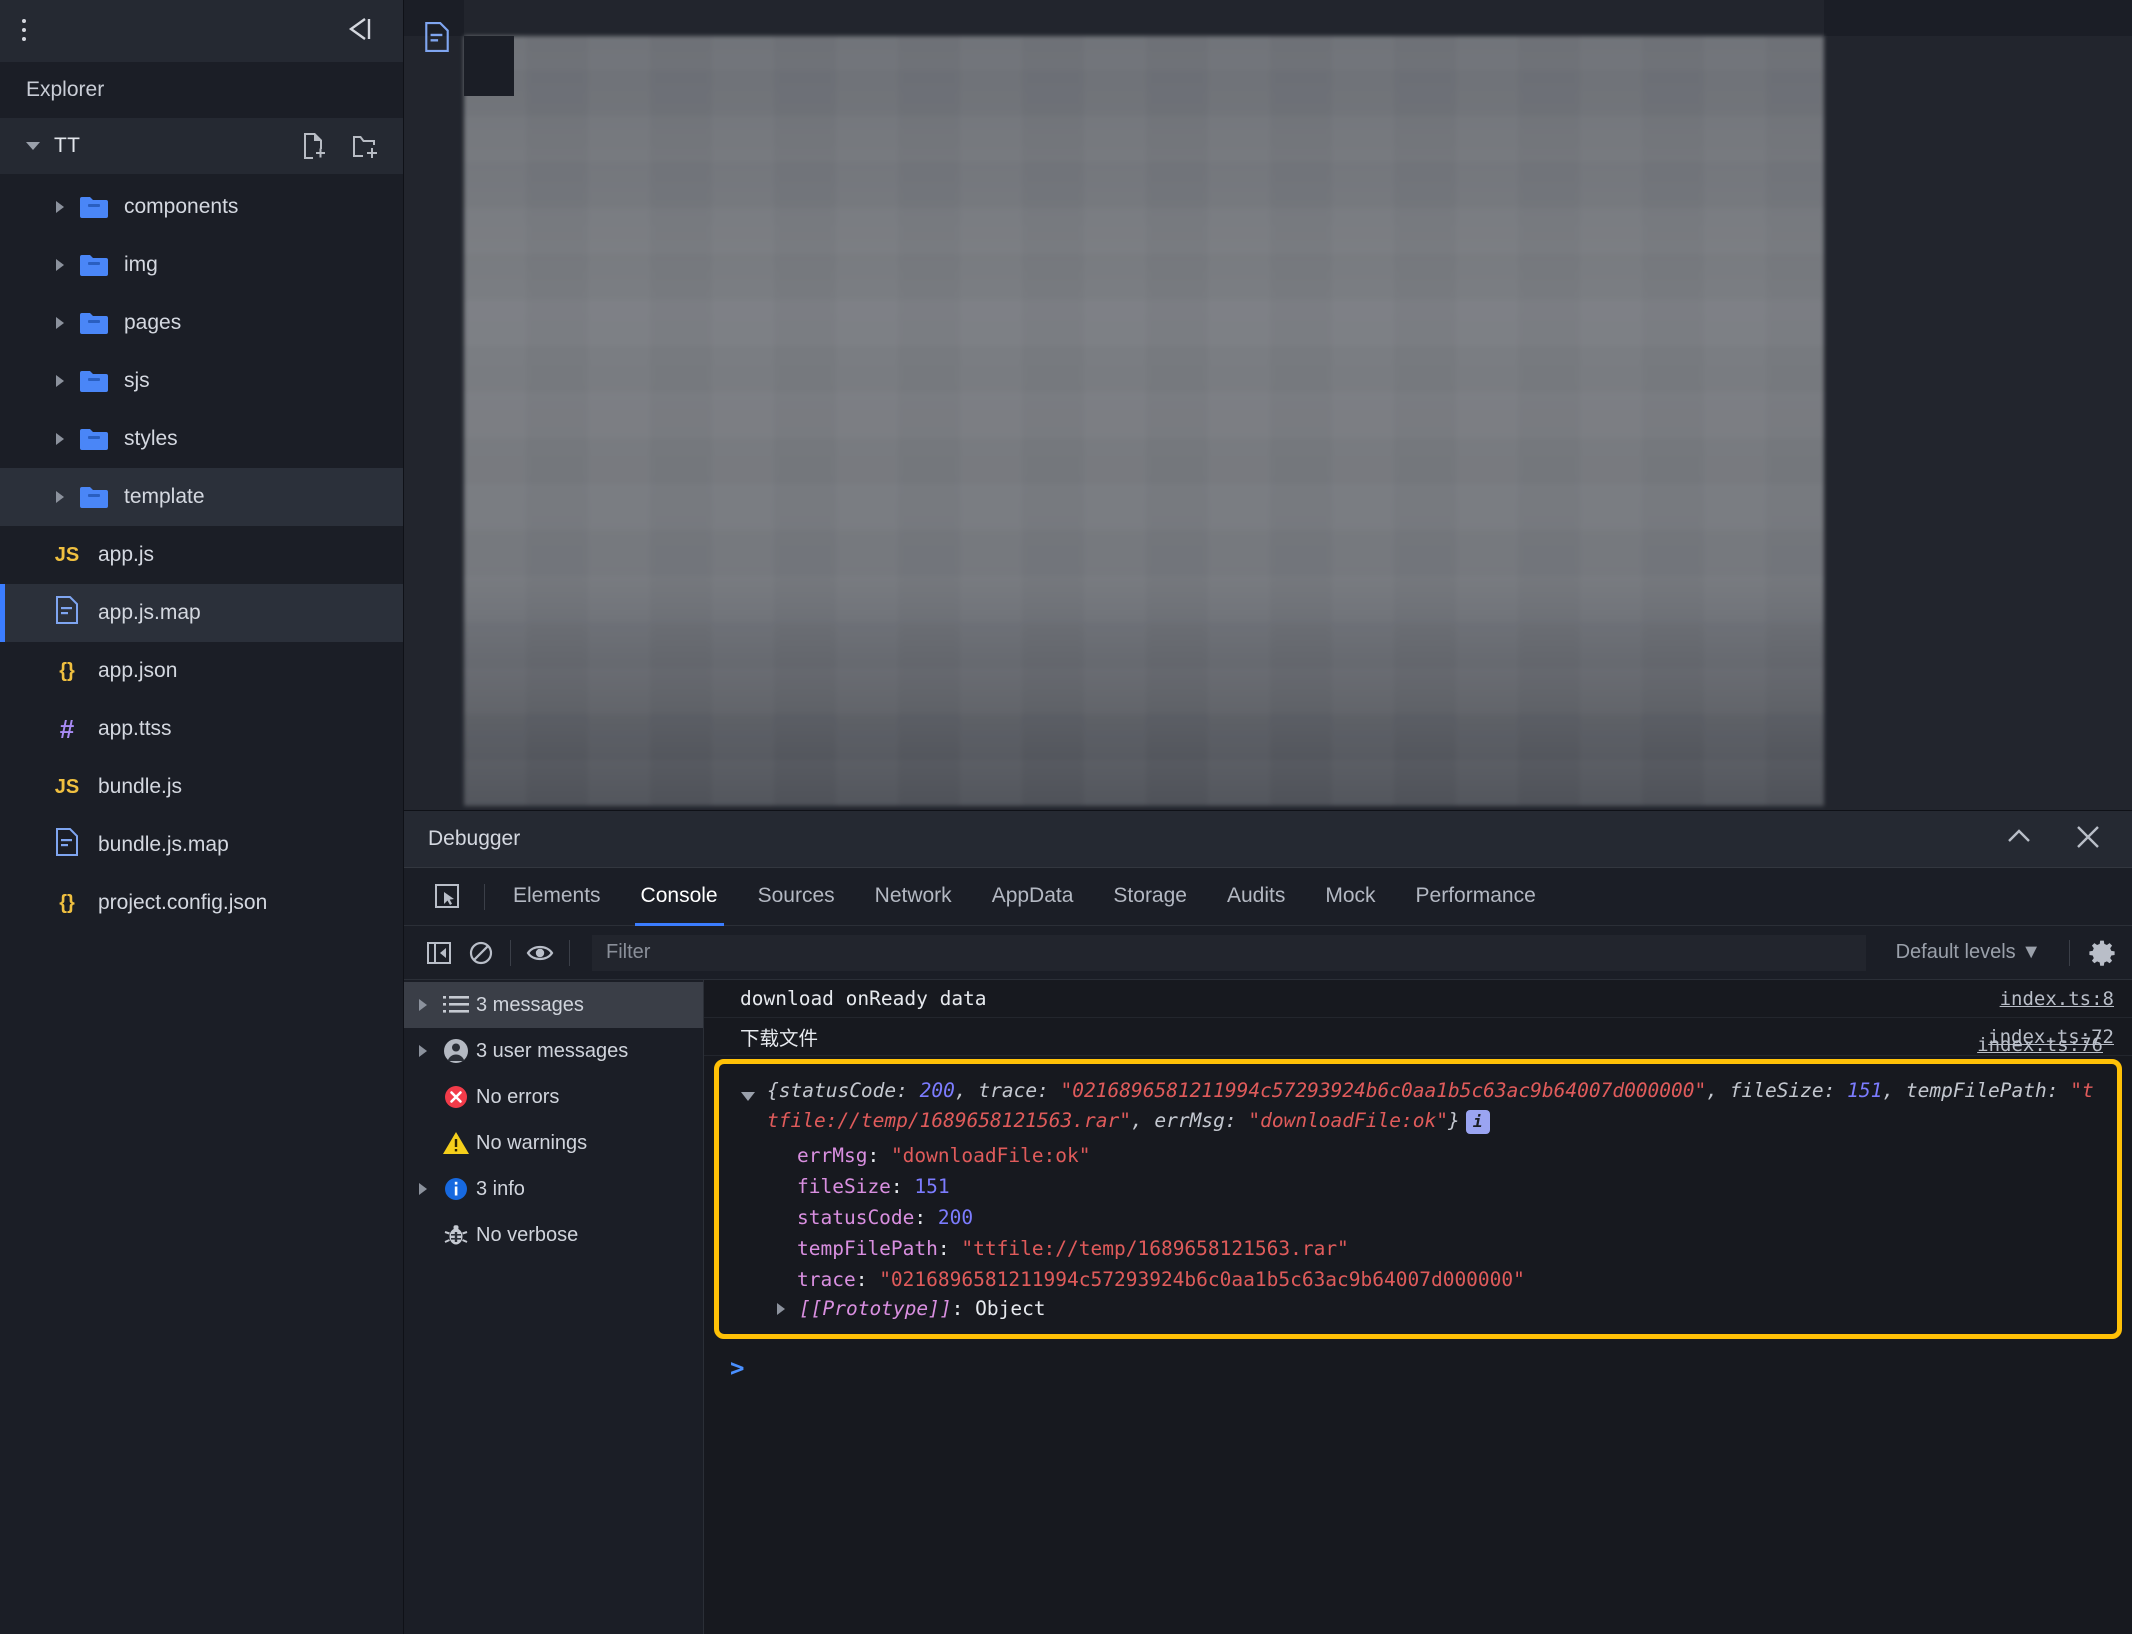 The image size is (2132, 1634). Describe the element at coordinates (201, 555) in the screenshot. I see `tree-file-app-js: JS app.js` at that location.